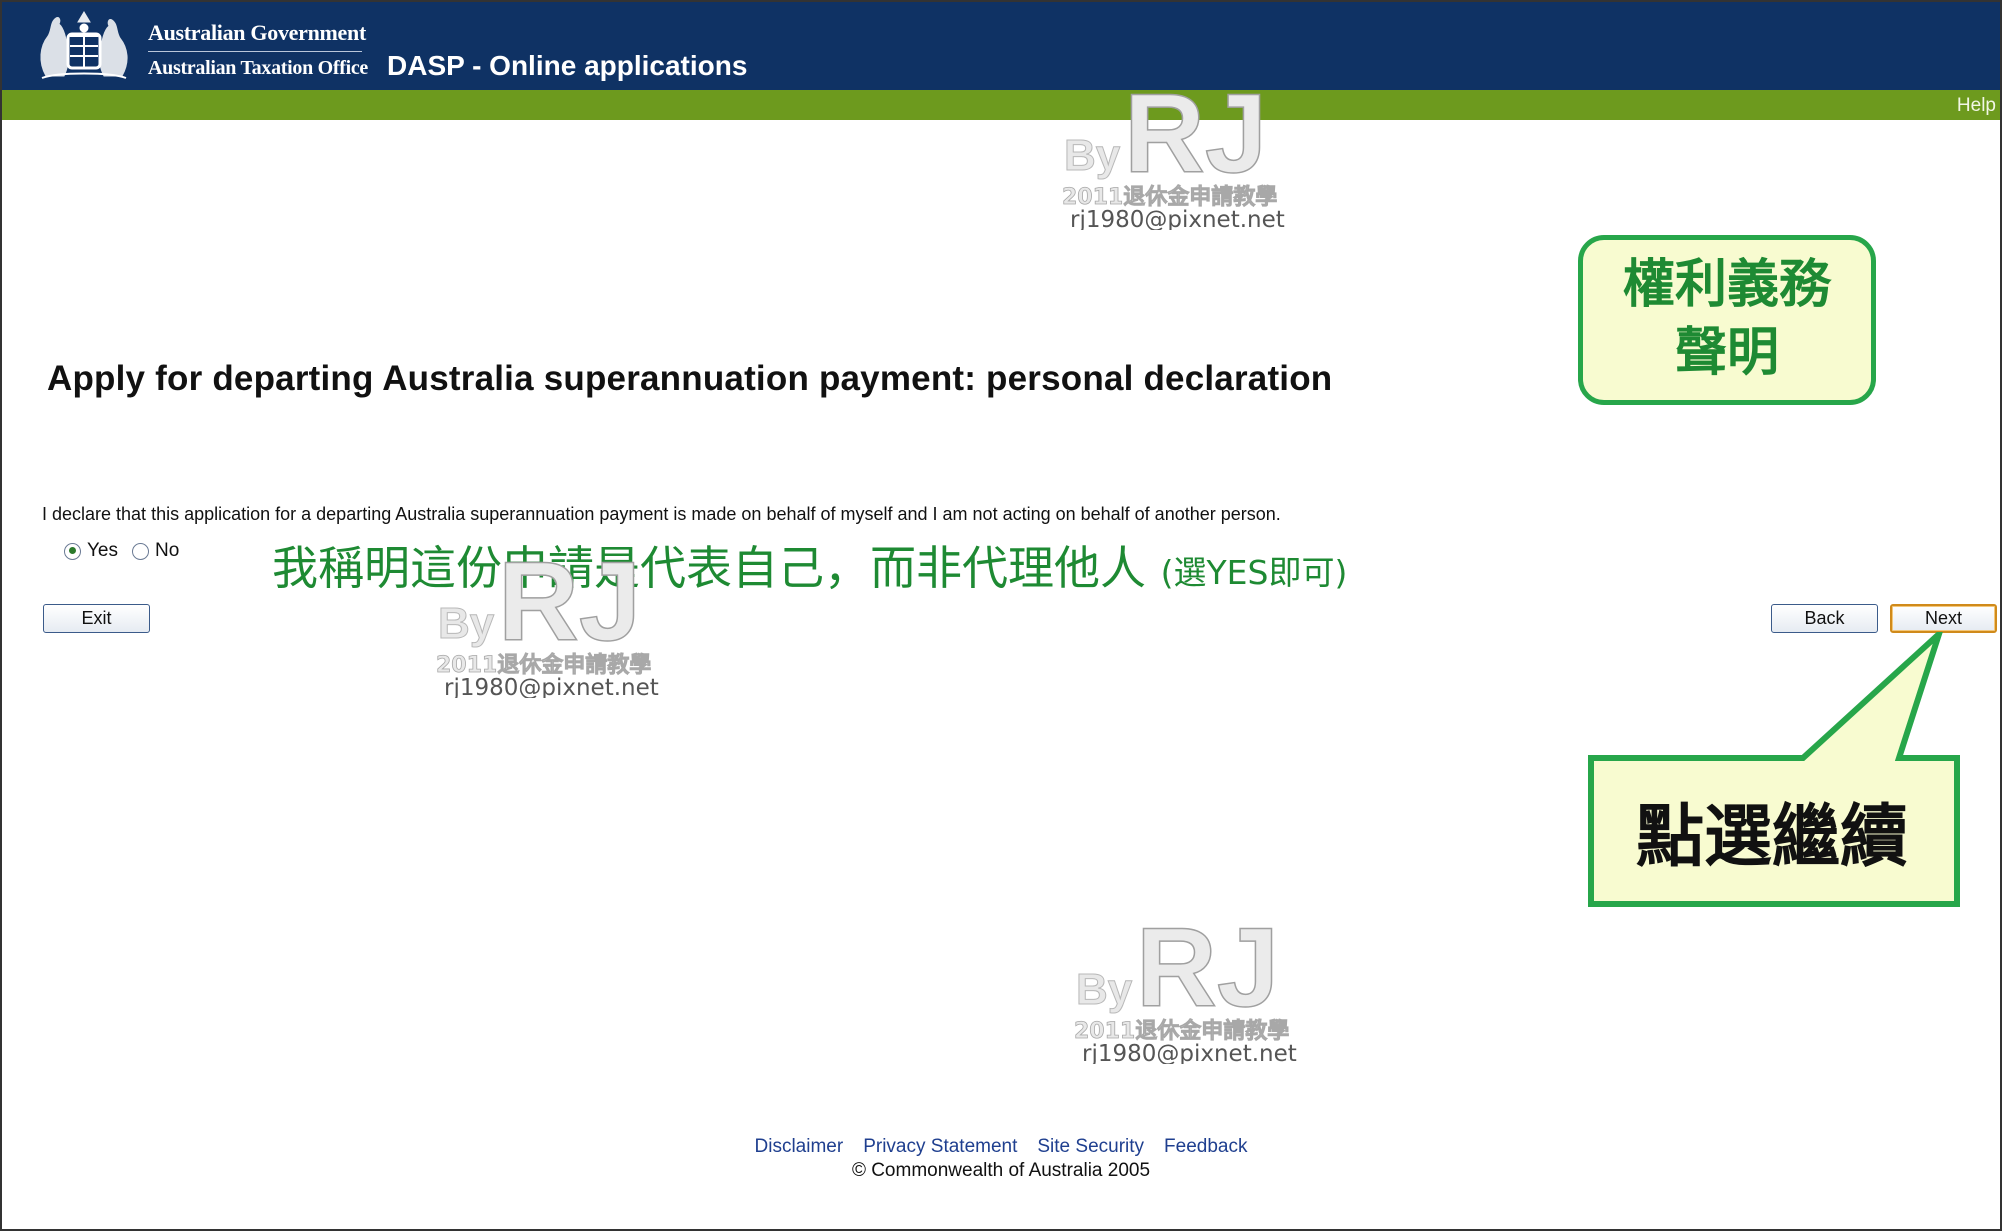  What do you see at coordinates (167, 551) in the screenshot?
I see `radio-no-label: No` at bounding box center [167, 551].